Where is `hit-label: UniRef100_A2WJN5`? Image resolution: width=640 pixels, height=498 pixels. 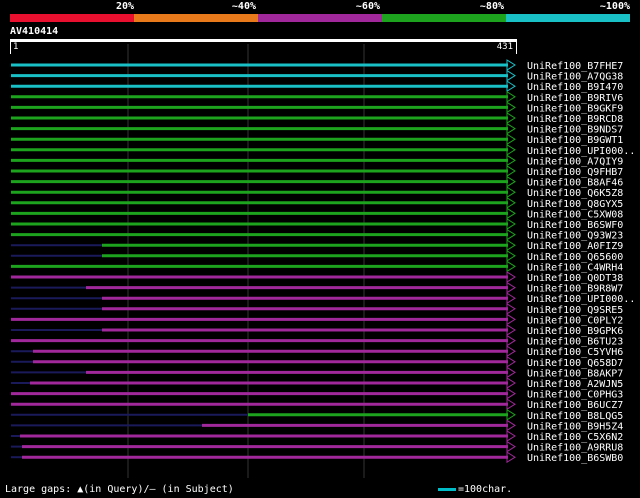 hit-label: UniRef100_A2WJN5 is located at coordinates (575, 384).